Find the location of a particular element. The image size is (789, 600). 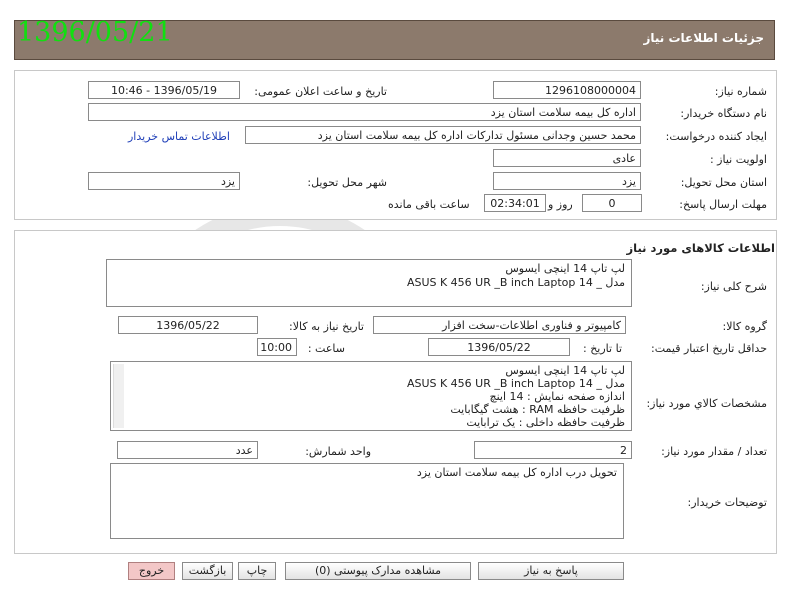

goods-group-field: کامپیوتر و فناوری اطلاعات-سخت افزار is located at coordinates (499, 325).